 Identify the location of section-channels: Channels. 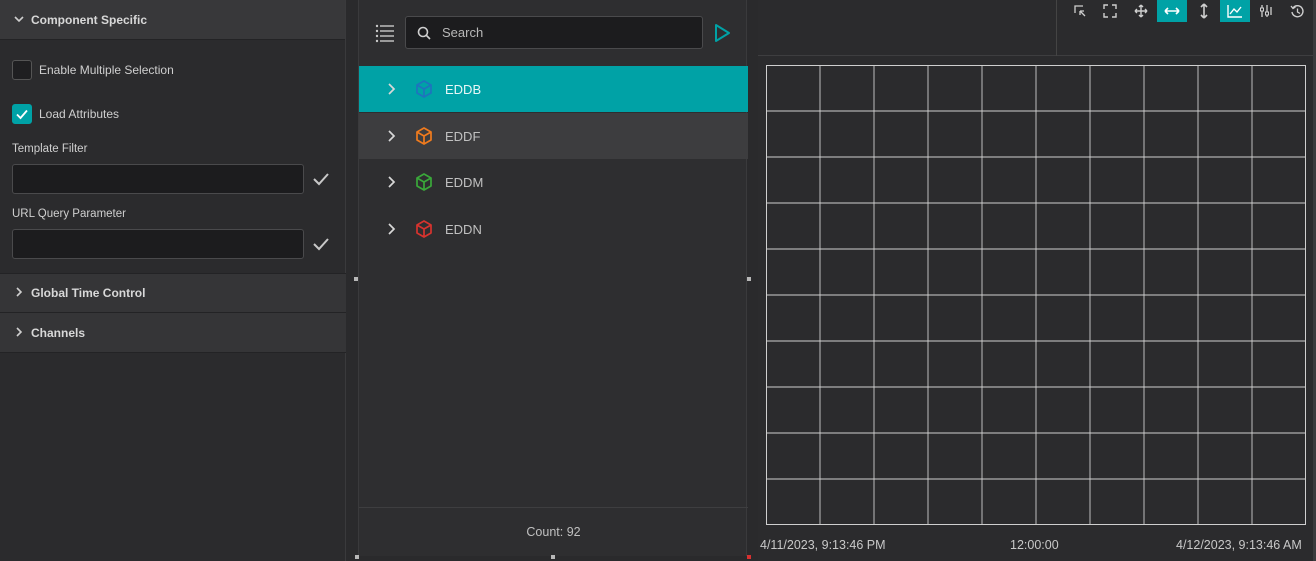
(173, 333).